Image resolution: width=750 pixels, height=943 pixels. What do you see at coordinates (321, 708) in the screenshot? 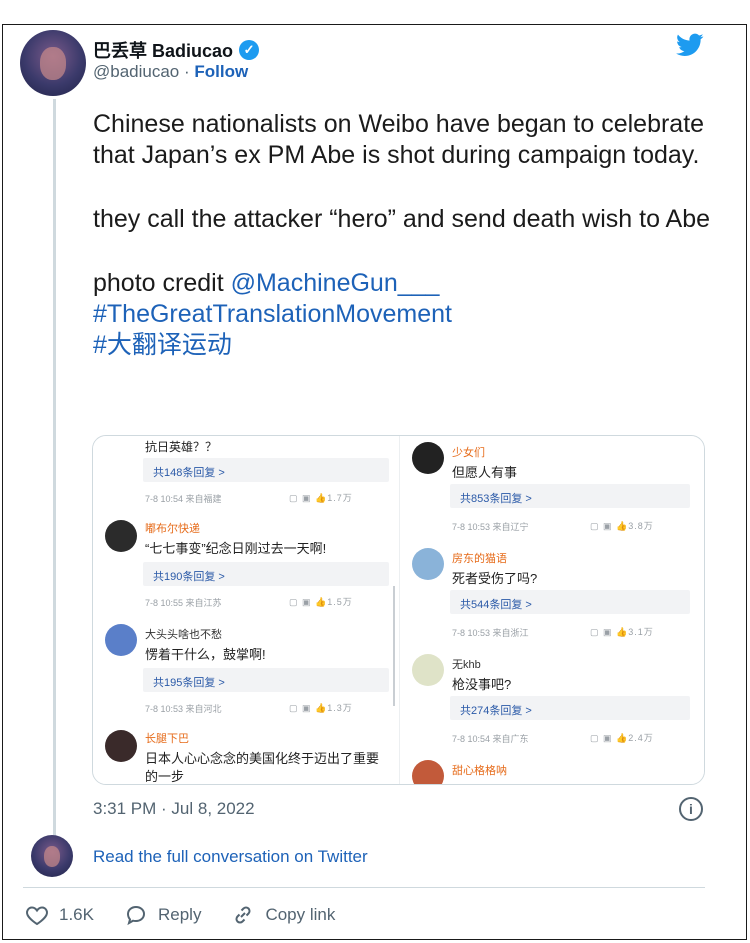
I see `comment-actions: ▢ ▣ 👍1.3万` at bounding box center [321, 708].